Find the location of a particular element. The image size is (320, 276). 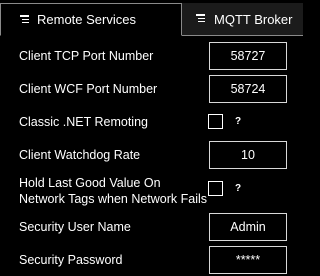

security-user-row: Security User Name is located at coordinates (151, 226).